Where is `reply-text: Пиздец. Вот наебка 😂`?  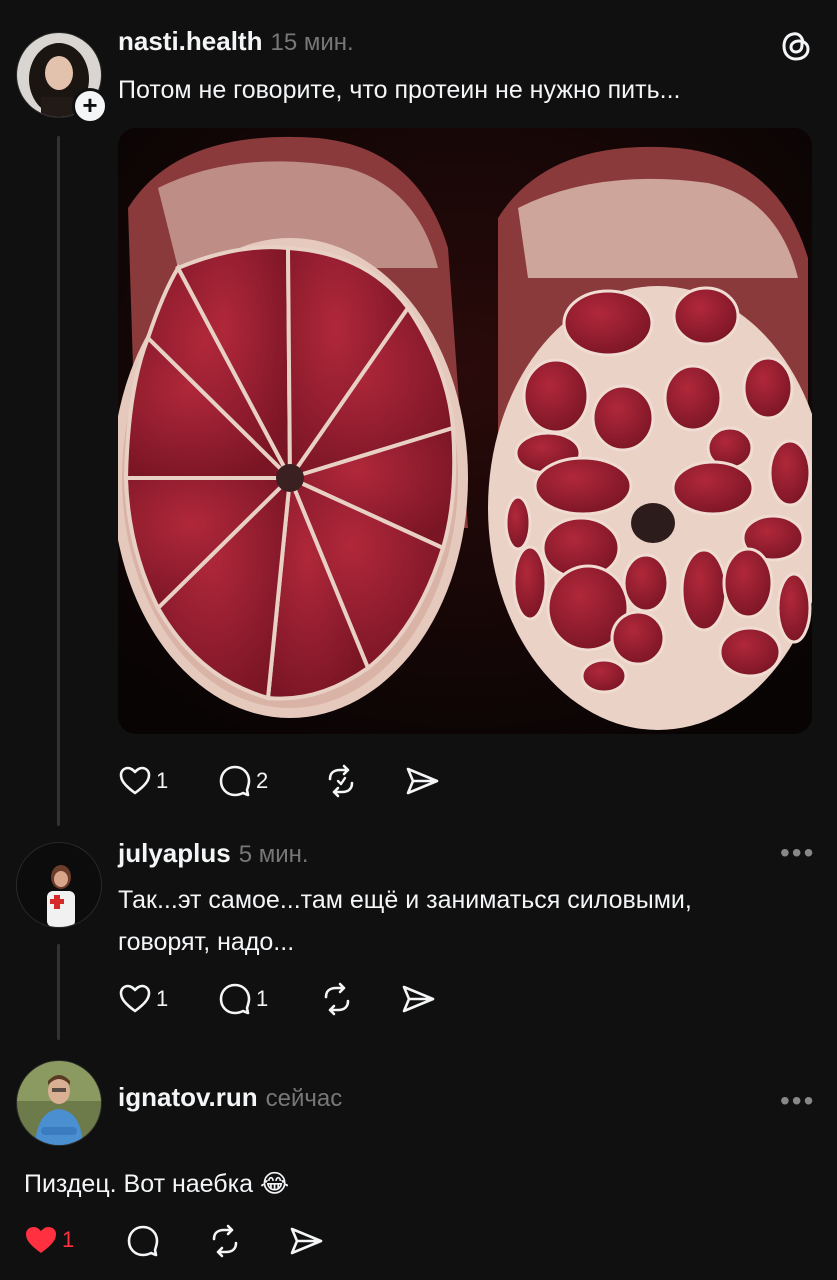
reply-text: Пиздец. Вот наебка 😂 is located at coordinates (157, 1184).